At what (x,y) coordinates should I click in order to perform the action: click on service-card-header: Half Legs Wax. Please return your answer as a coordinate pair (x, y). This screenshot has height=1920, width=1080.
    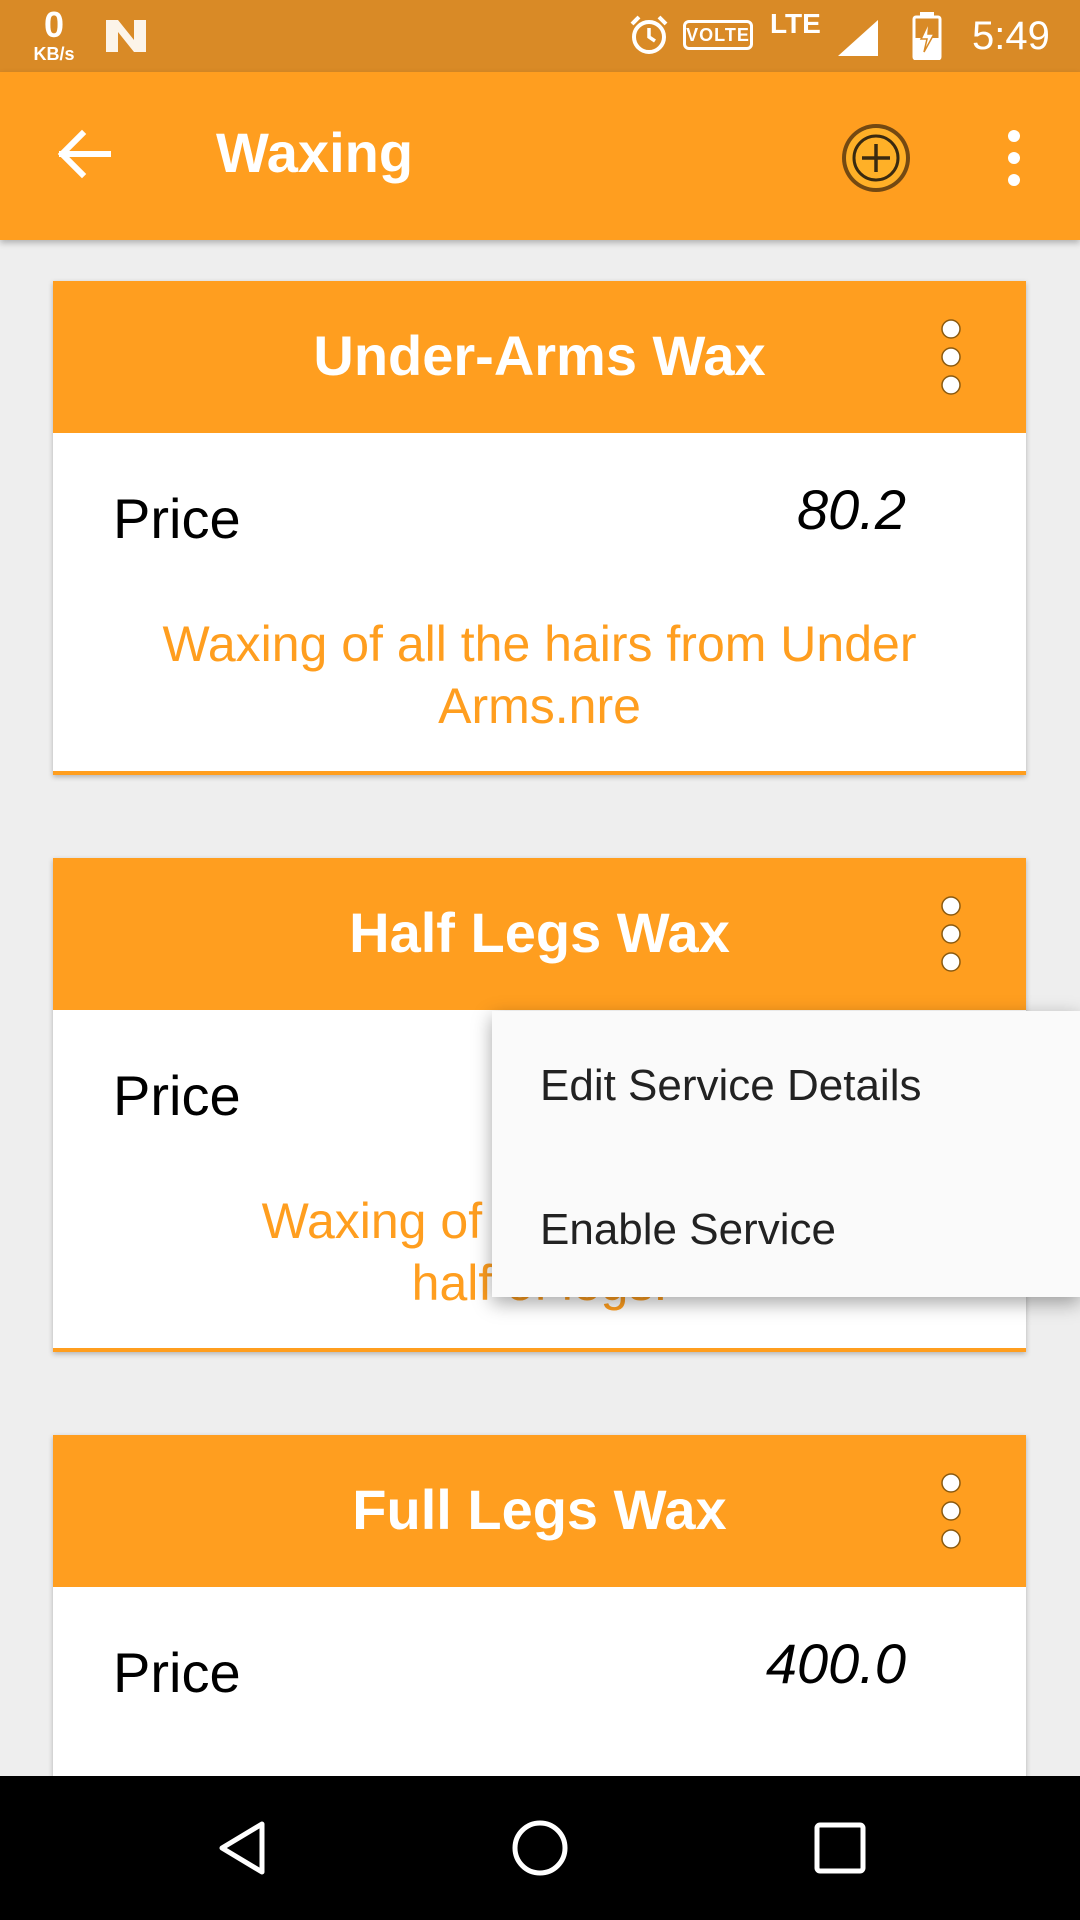
    Looking at the image, I should click on (539, 934).